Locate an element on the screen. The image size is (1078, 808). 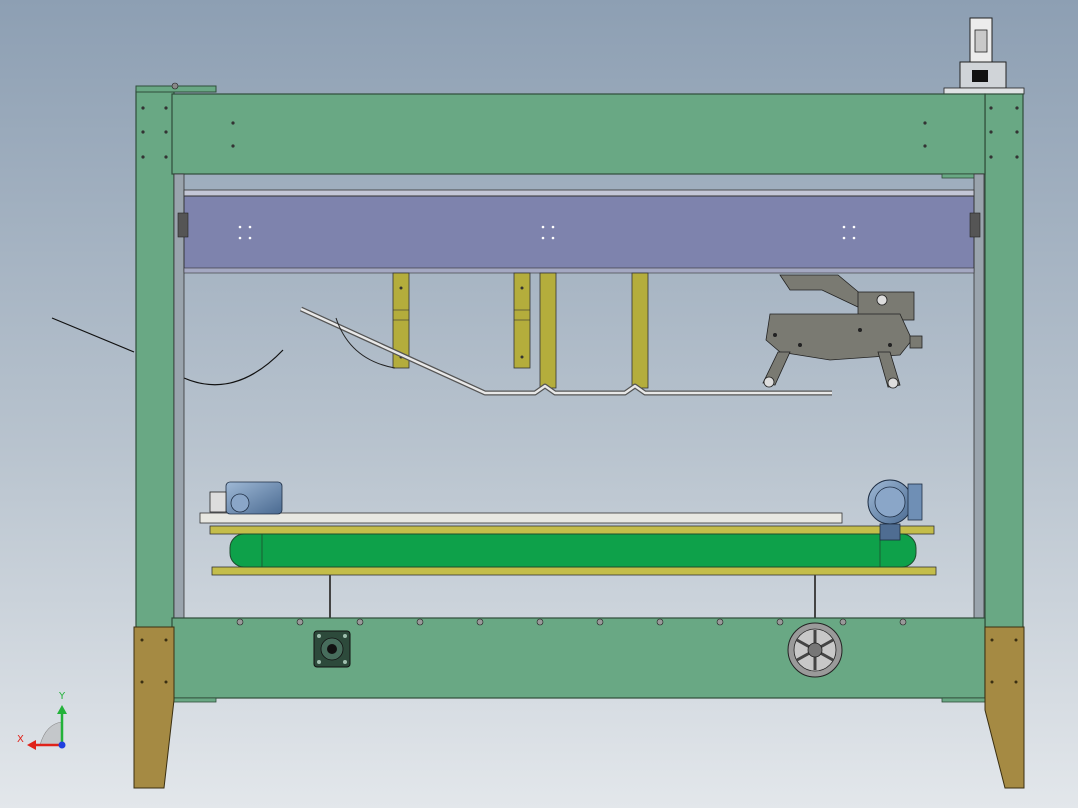
drive-motor-left is located at coordinates (246, 498).